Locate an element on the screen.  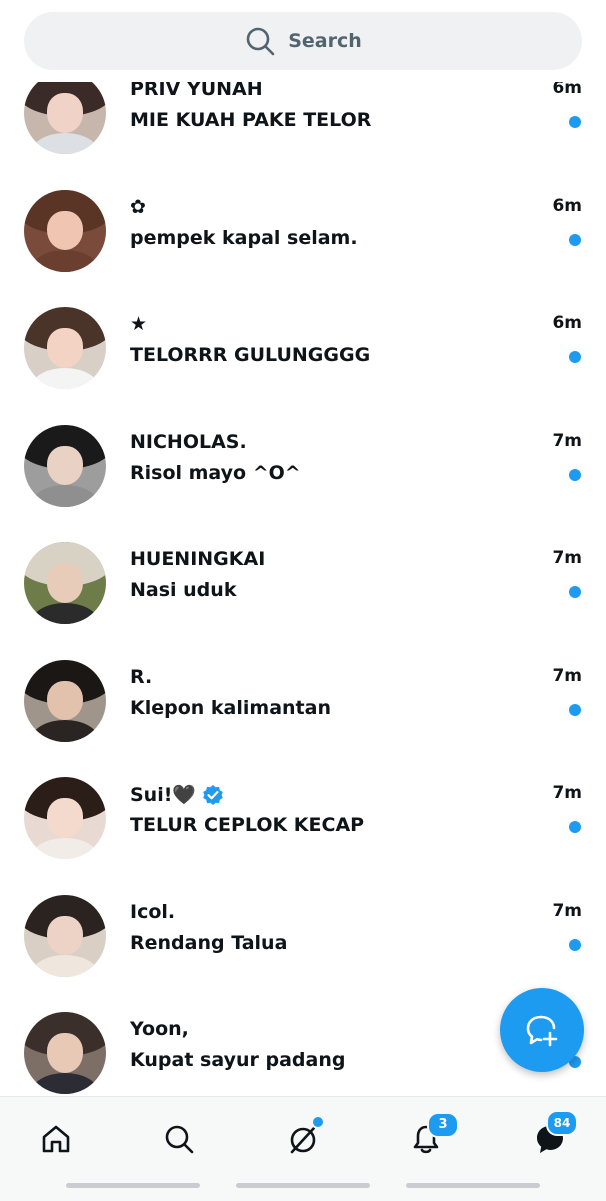
conversation-name-text: ★ is located at coordinates (139, 324).